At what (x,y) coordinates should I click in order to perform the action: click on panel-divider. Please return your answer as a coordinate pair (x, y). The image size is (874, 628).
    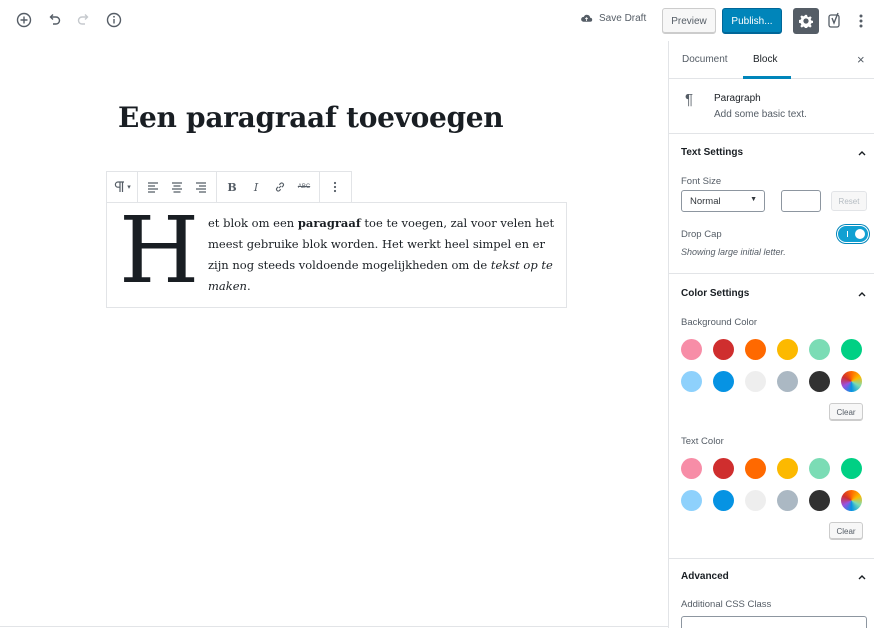
    Looking at the image, I should click on (771, 558).